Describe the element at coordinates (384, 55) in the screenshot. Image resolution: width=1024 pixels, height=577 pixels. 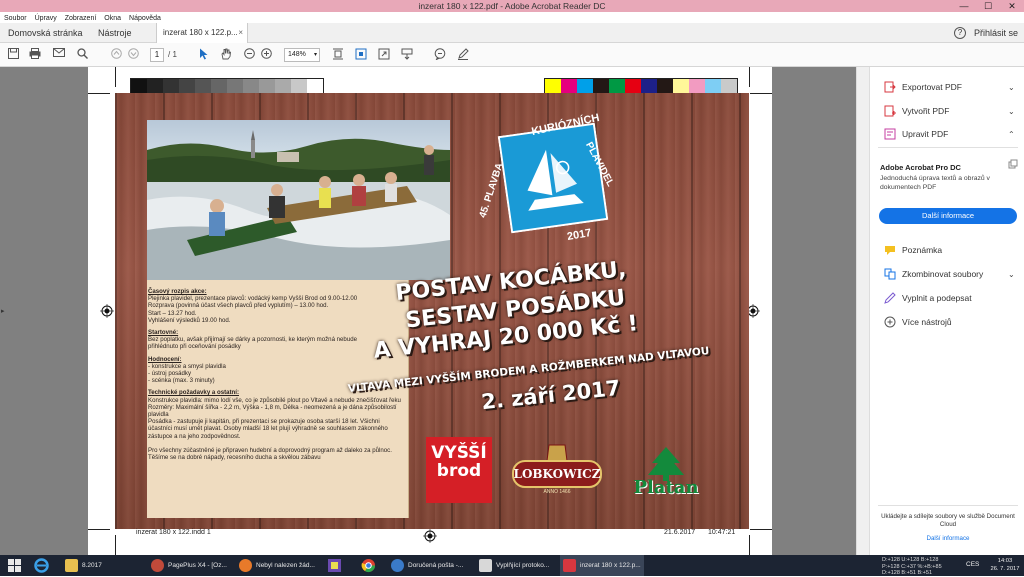
I see `full-screen-icon` at that location.